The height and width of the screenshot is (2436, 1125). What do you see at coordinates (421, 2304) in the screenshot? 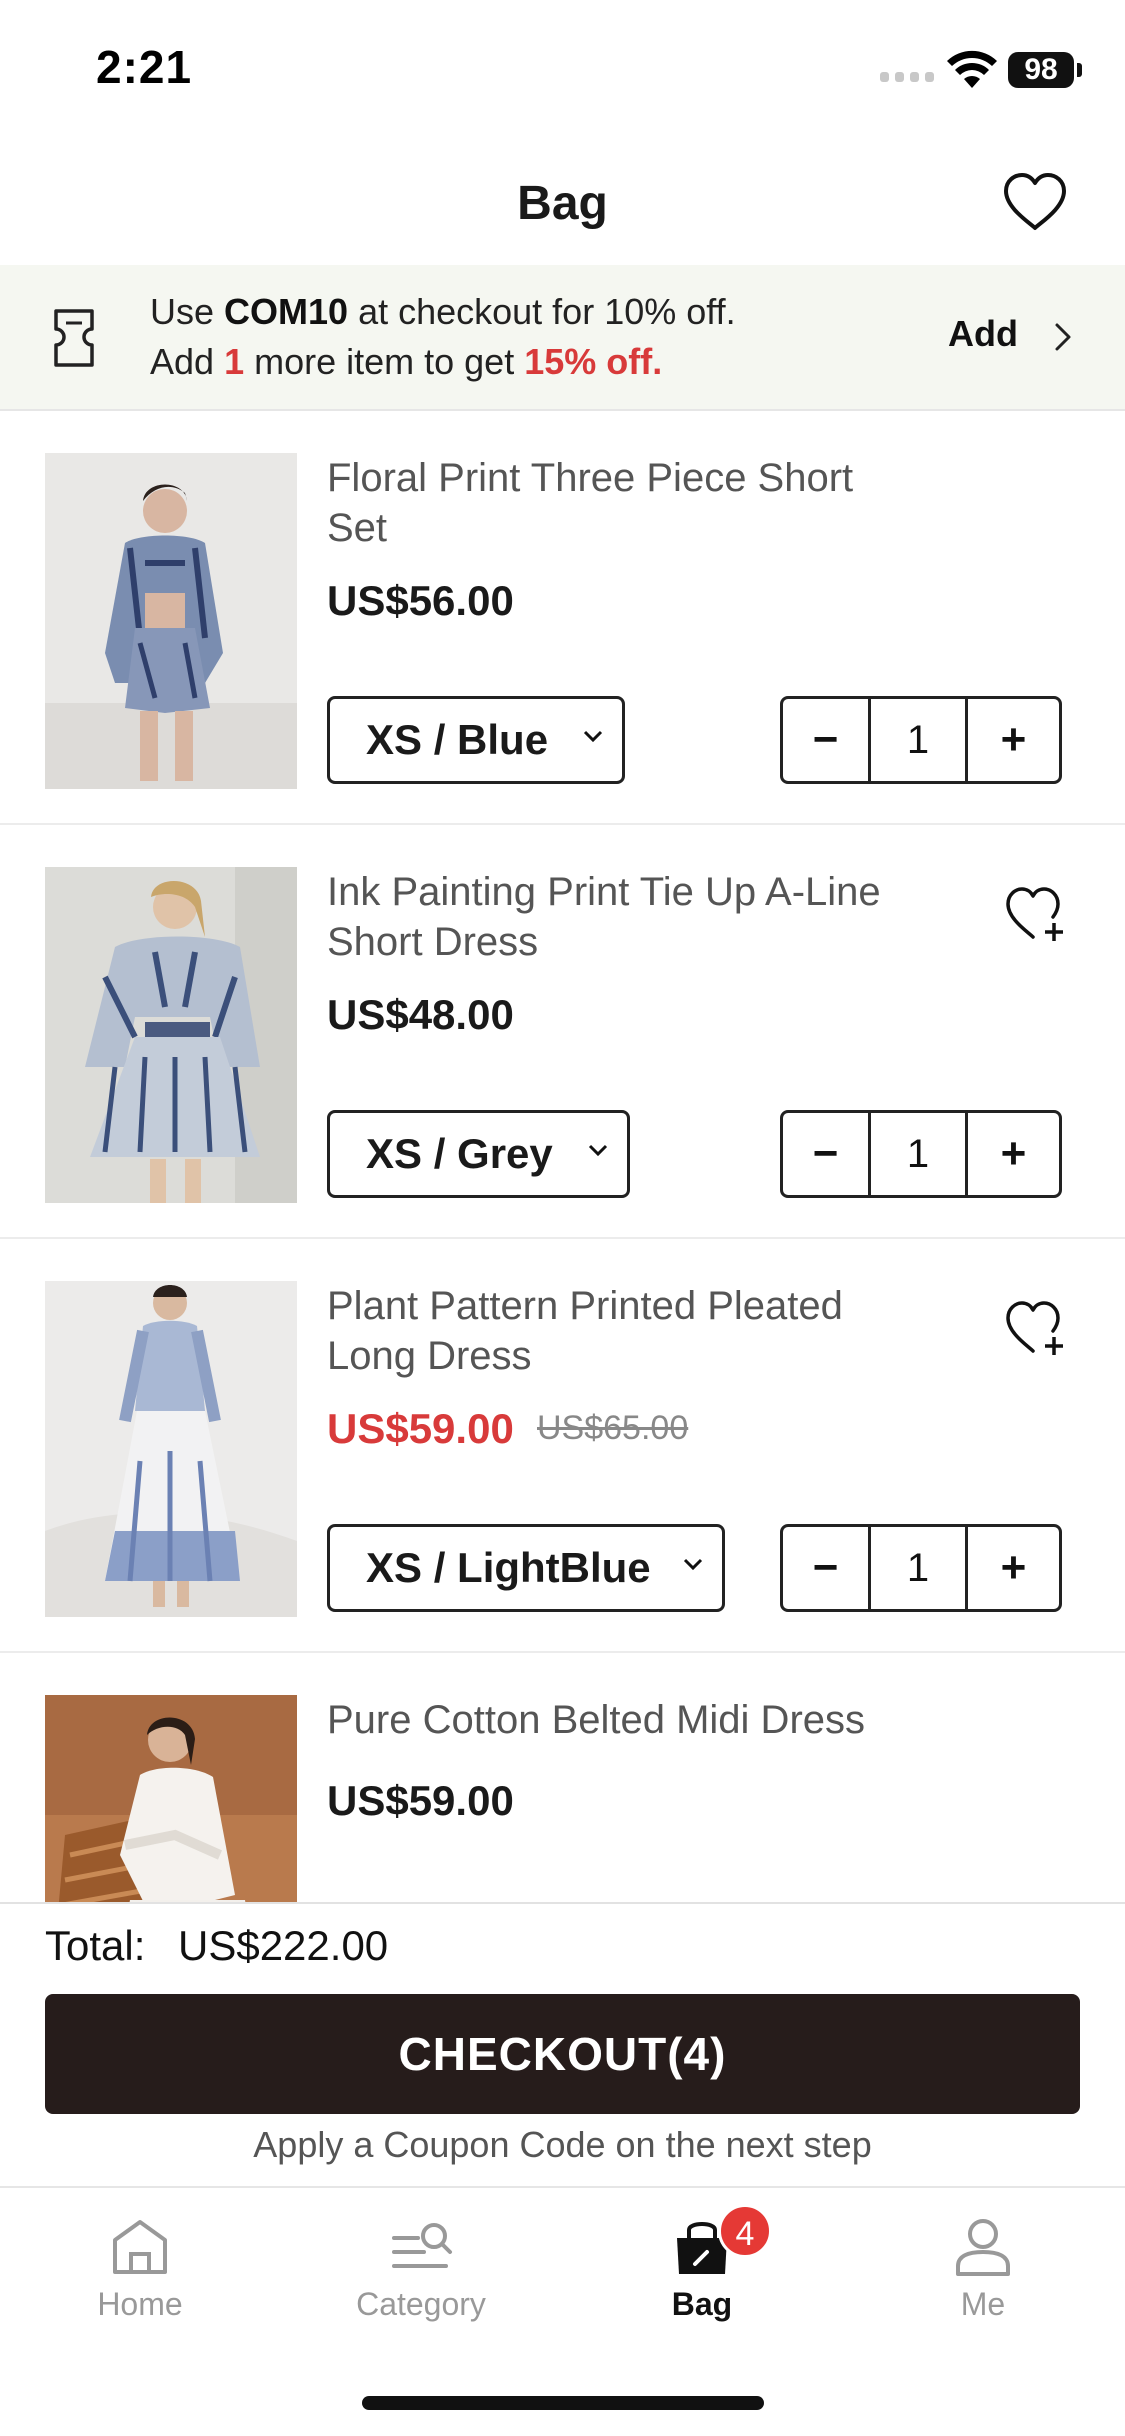
I see `tab-label: Category` at bounding box center [421, 2304].